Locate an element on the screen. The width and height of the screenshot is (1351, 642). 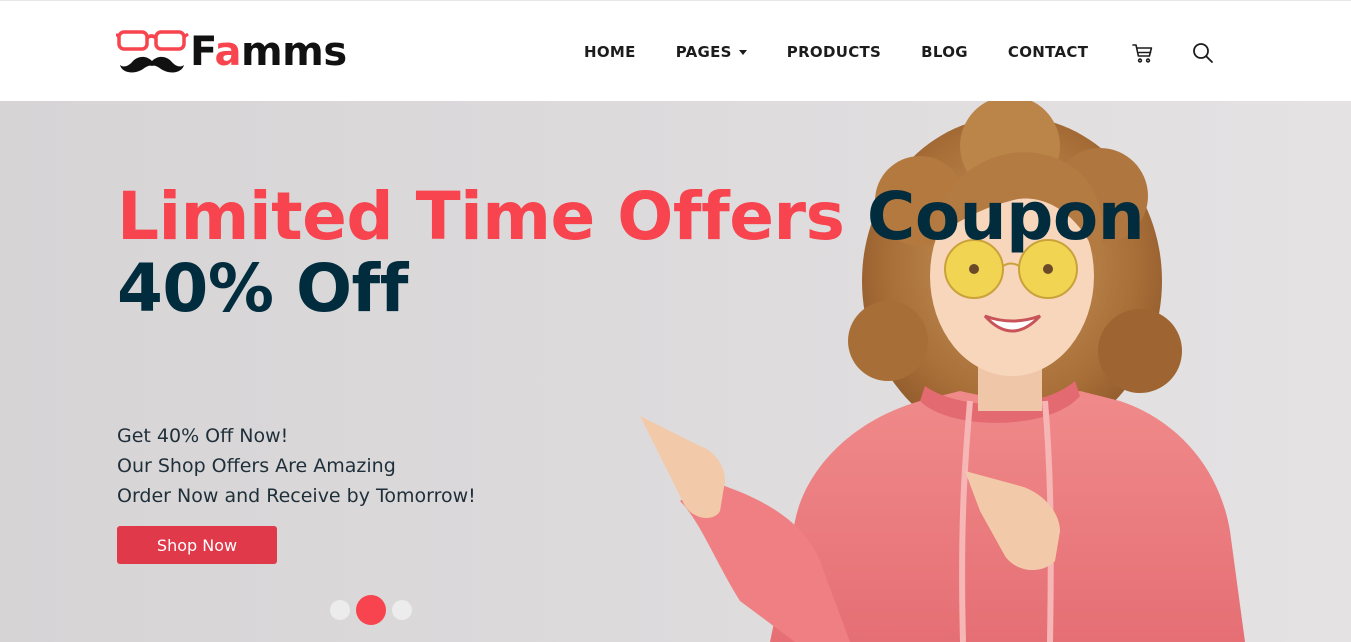
hero-line: Our Shop Offers Are Amazing is located at coordinates (256, 466).